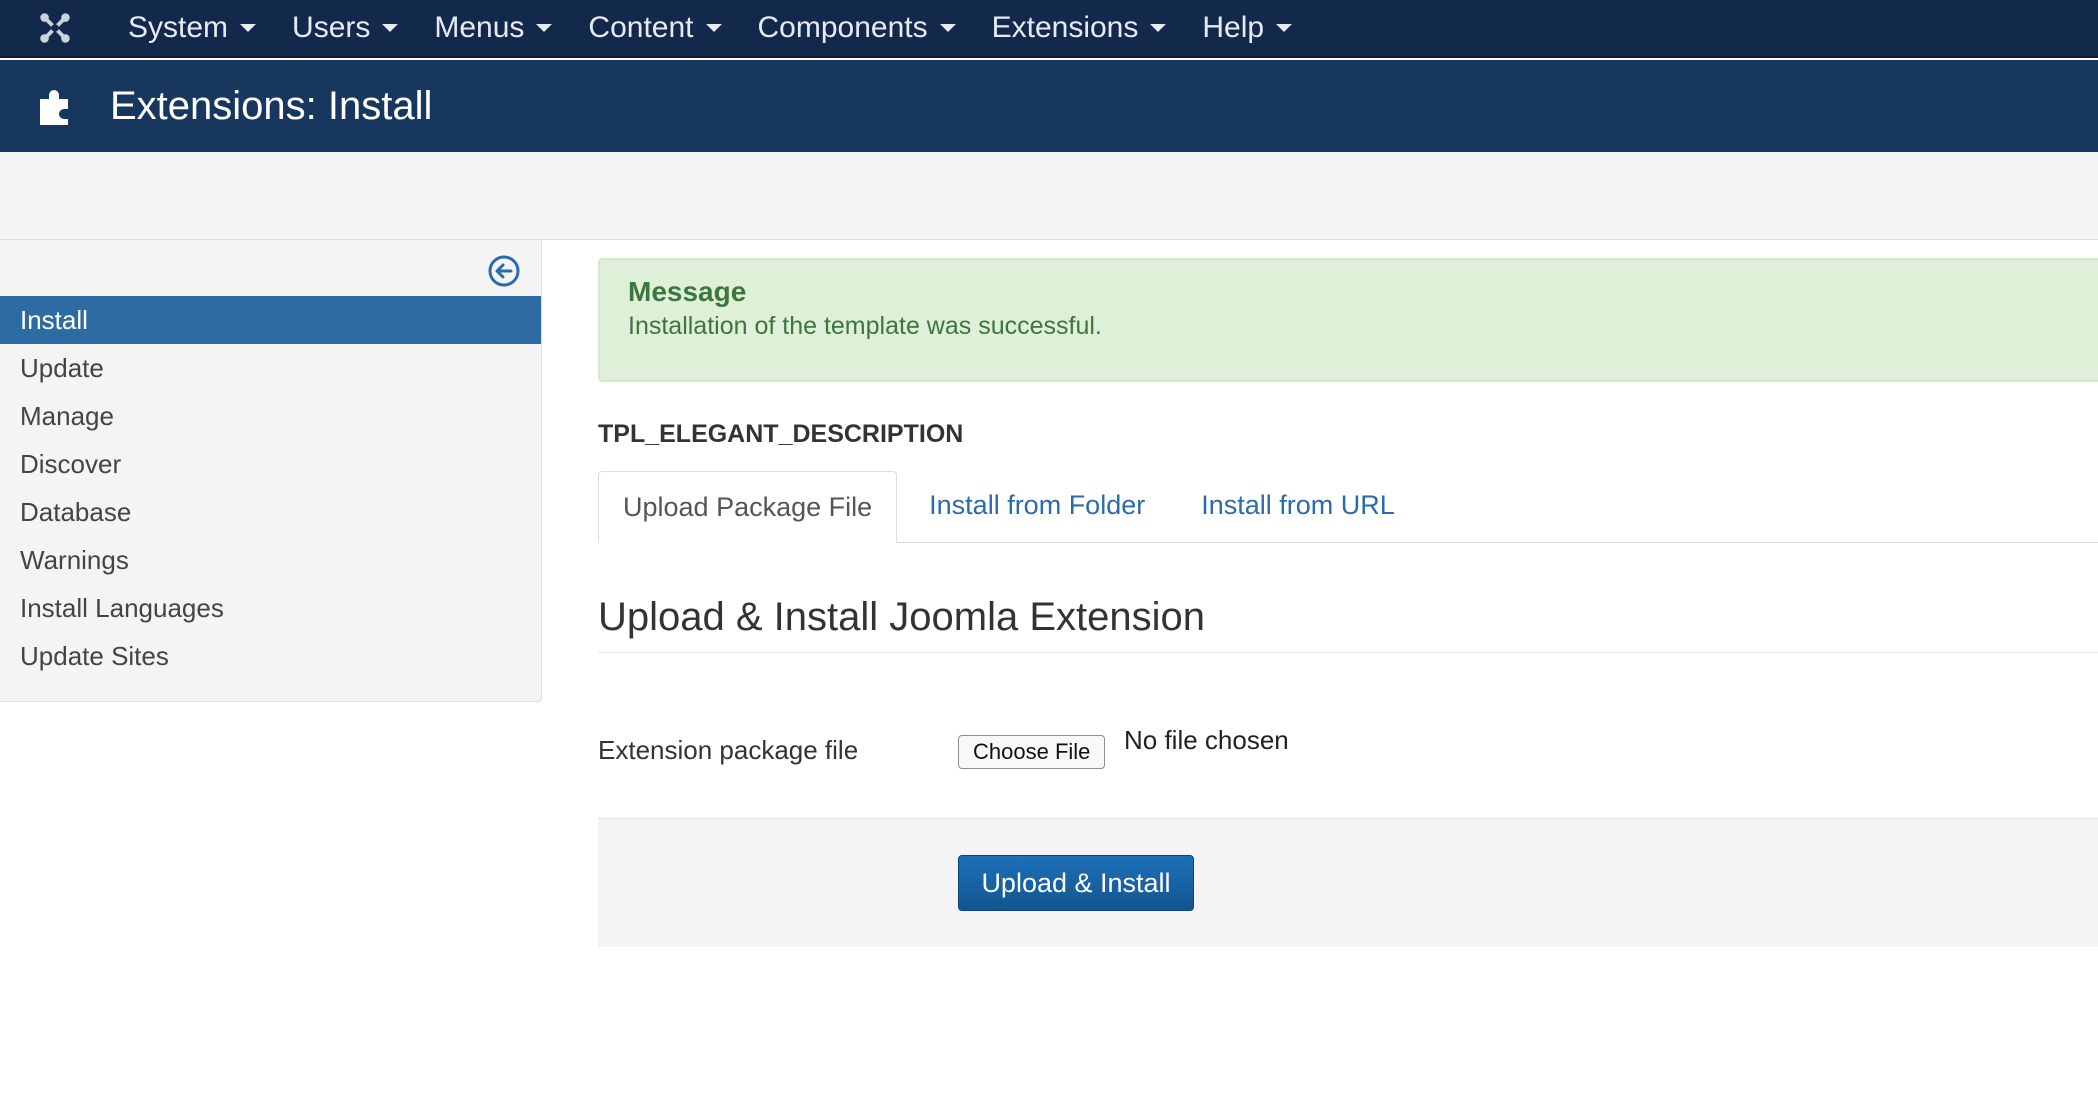 Image resolution: width=2098 pixels, height=1100 pixels. I want to click on nav-menu-content: Content, so click(654, 28).